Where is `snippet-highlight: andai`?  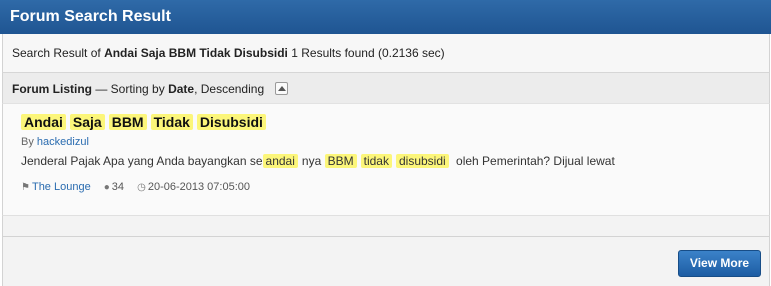
snippet-highlight: andai is located at coordinates (280, 161).